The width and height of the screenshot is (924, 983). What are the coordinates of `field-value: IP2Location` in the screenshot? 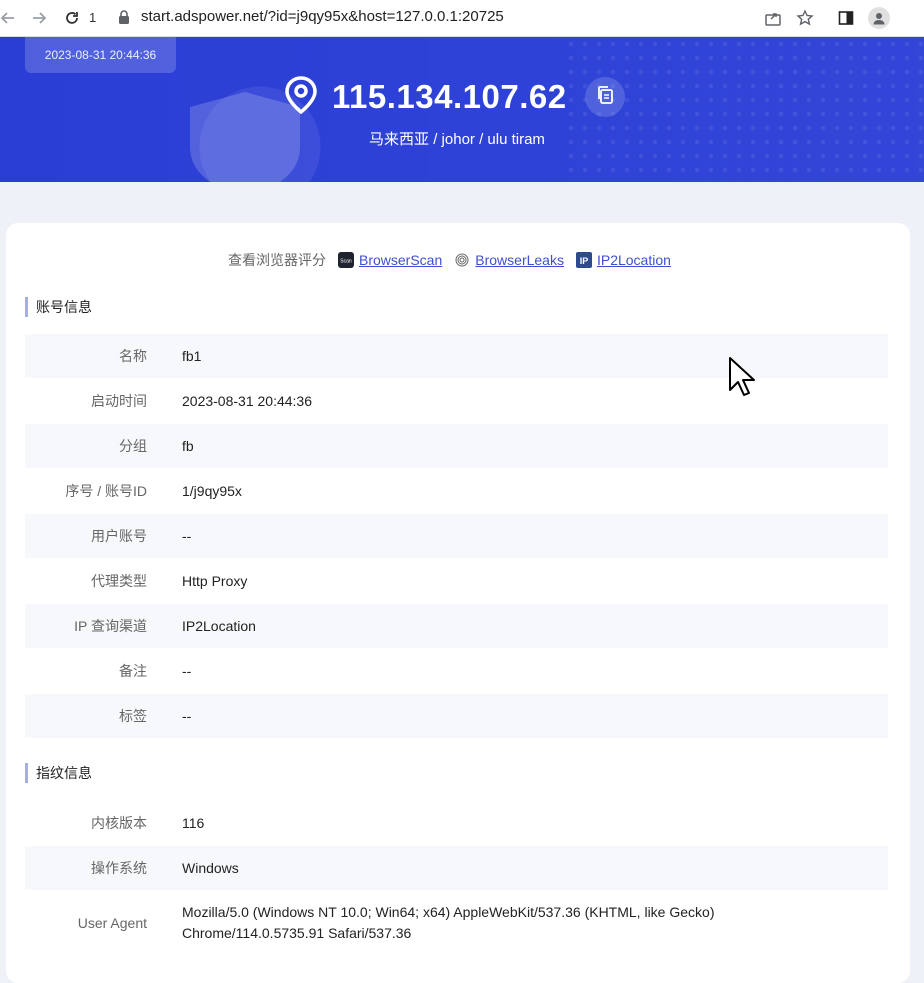 It's located at (219, 626).